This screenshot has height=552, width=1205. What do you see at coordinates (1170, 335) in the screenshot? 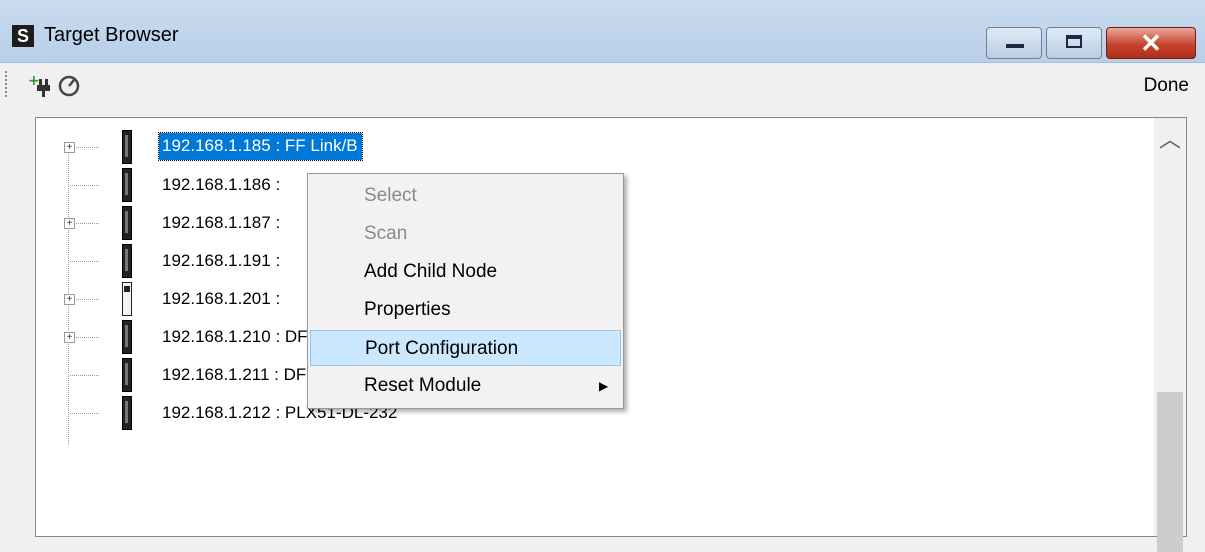
I see `vertical-scrollbar: ︿` at bounding box center [1170, 335].